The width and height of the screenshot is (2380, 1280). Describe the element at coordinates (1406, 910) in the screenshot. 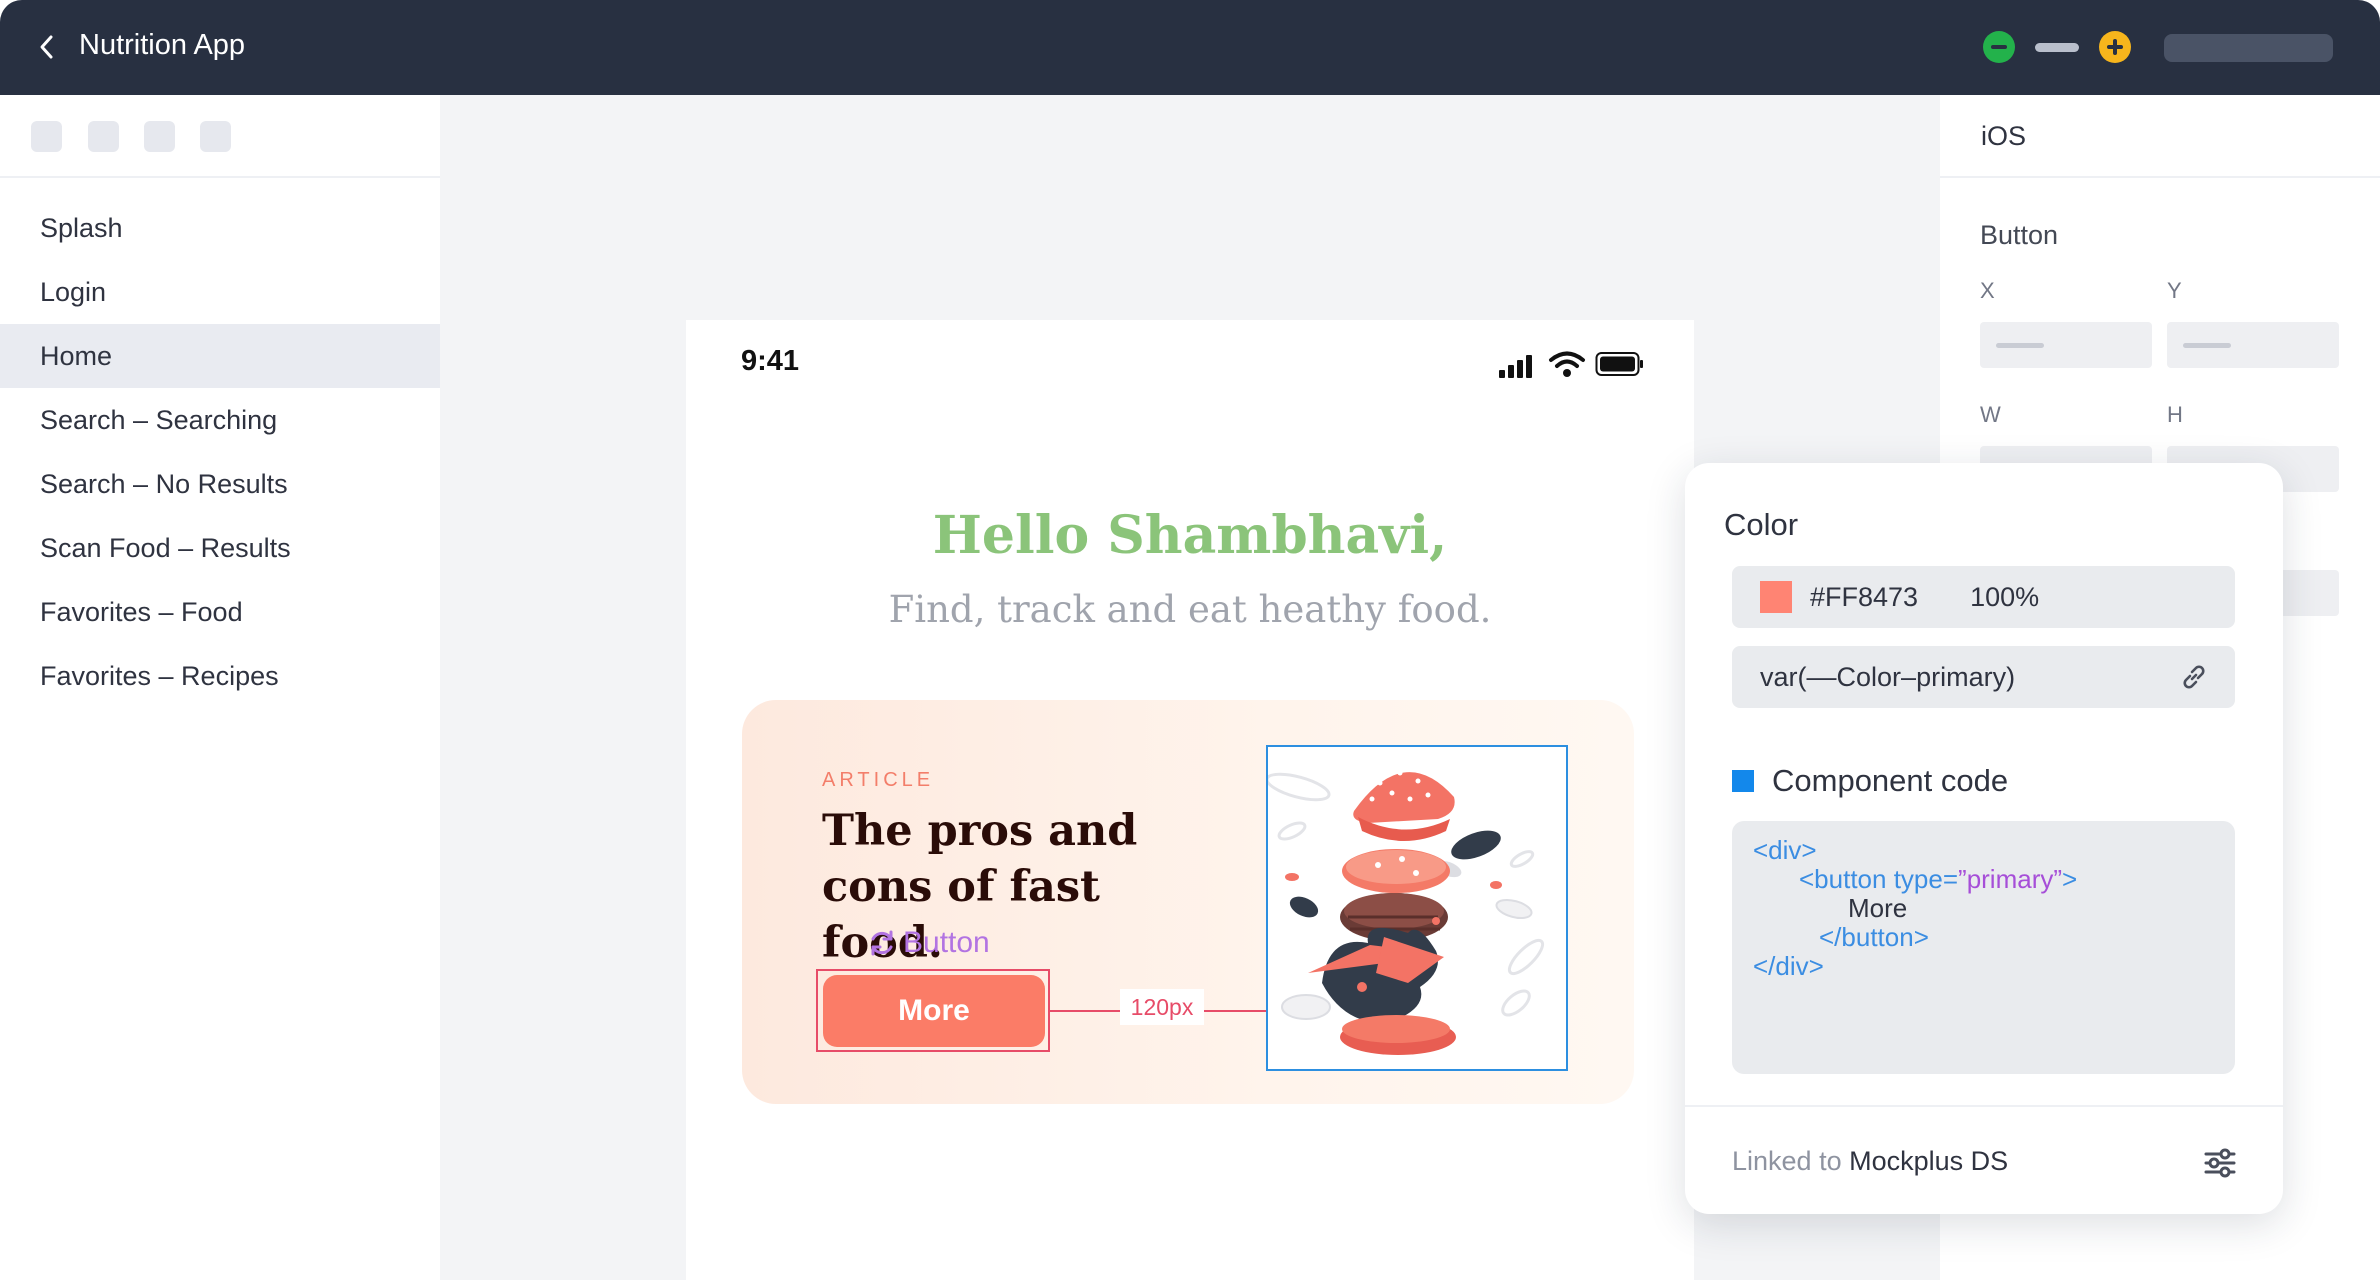

I see `burger-image` at that location.